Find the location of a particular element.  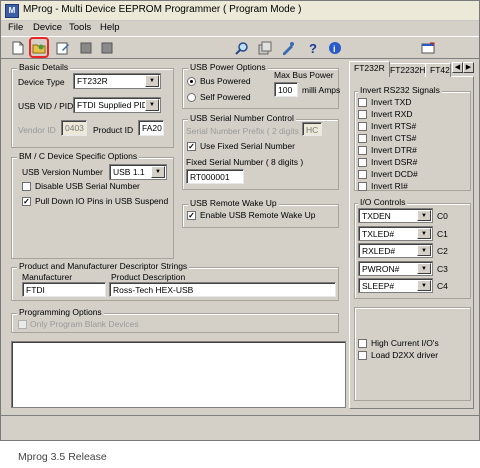

output-log is located at coordinates (178, 374).